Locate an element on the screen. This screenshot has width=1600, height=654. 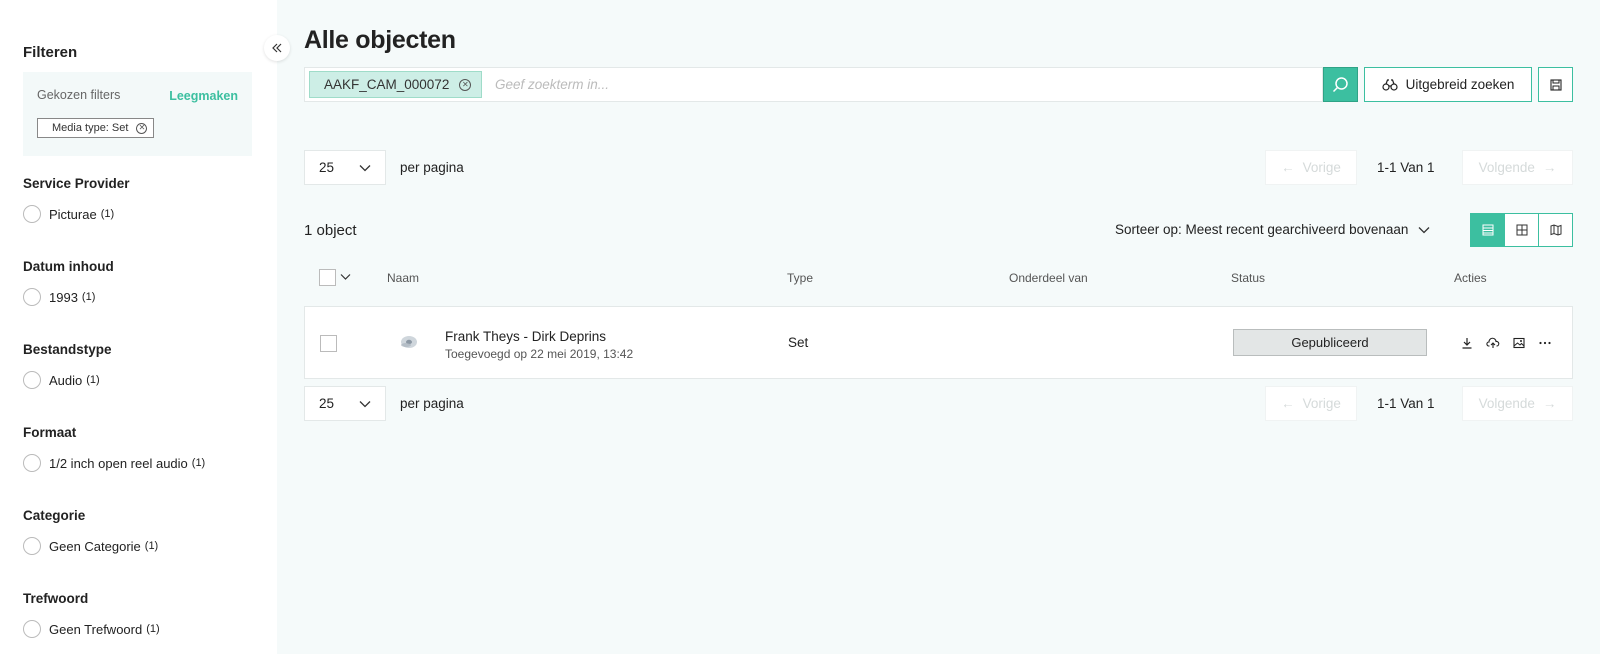
facet-title: Bestandstype is located at coordinates (67, 349).